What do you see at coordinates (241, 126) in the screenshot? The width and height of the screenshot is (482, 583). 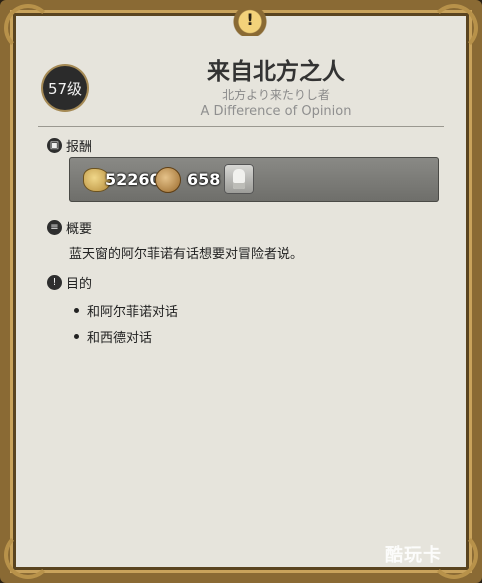 I see `divider` at bounding box center [241, 126].